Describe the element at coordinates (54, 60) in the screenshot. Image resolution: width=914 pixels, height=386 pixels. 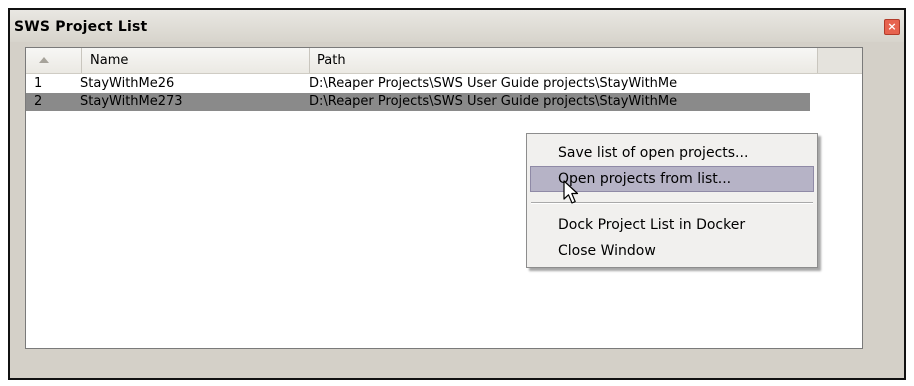
I see `column-header-sort` at that location.